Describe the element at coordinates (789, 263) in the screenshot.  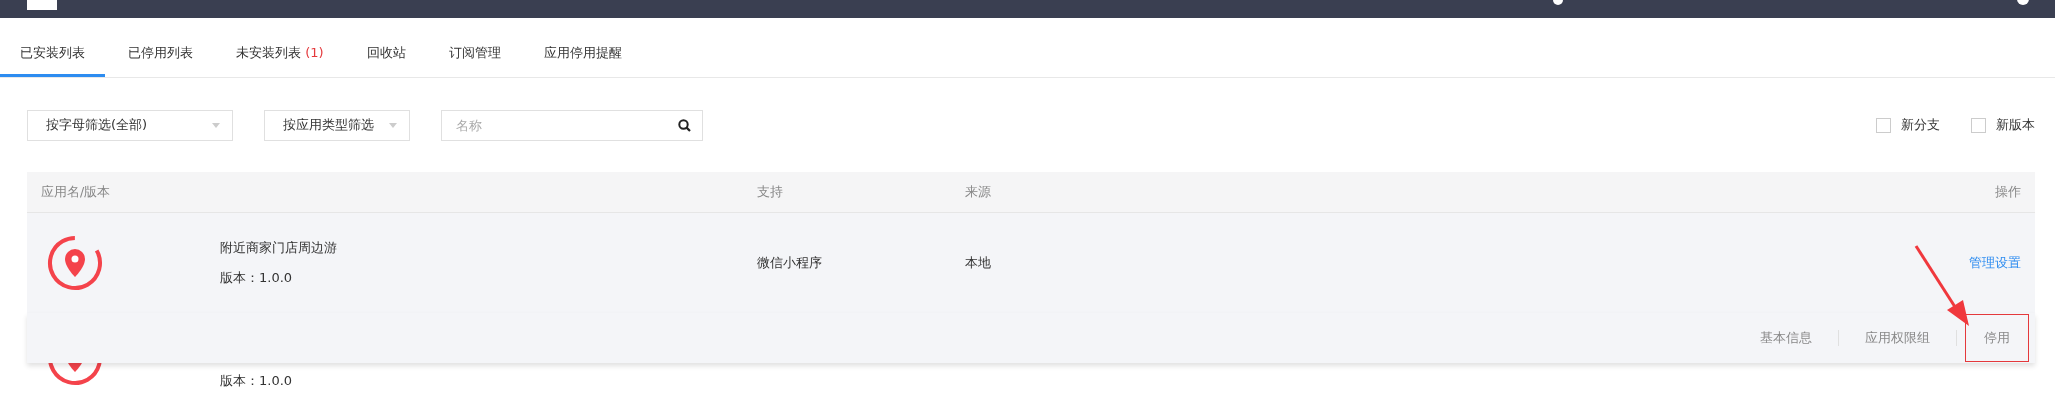
I see `support-platform: 微信小程序` at that location.